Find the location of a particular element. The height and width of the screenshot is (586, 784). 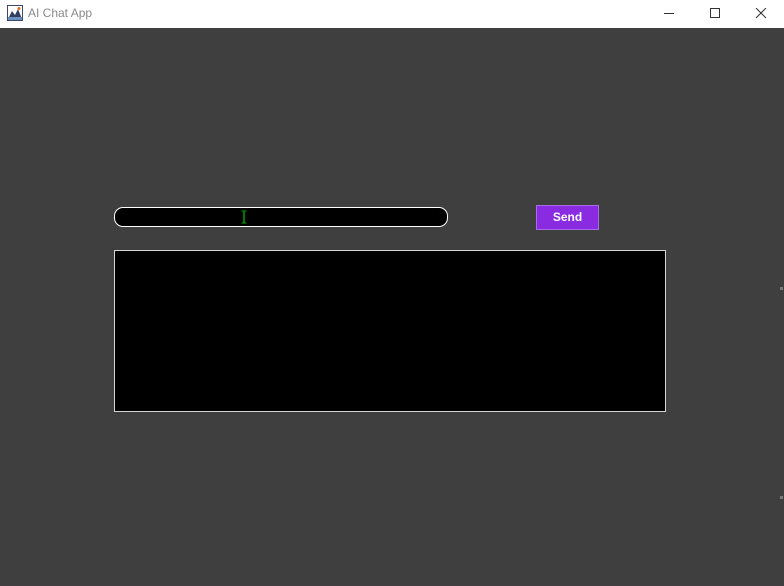

app-icon is located at coordinates (15, 13).